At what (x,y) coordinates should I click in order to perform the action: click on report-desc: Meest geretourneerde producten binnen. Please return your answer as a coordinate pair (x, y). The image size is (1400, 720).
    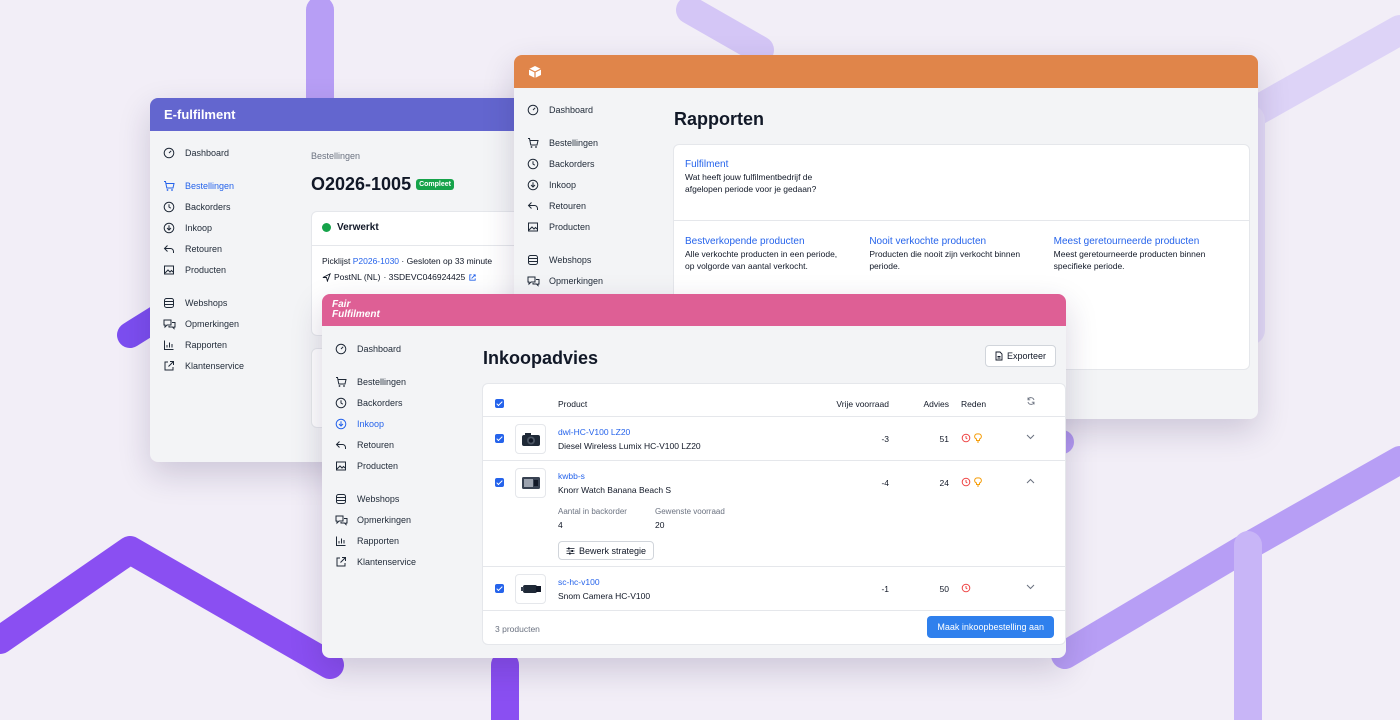
    Looking at the image, I should click on (1129, 254).